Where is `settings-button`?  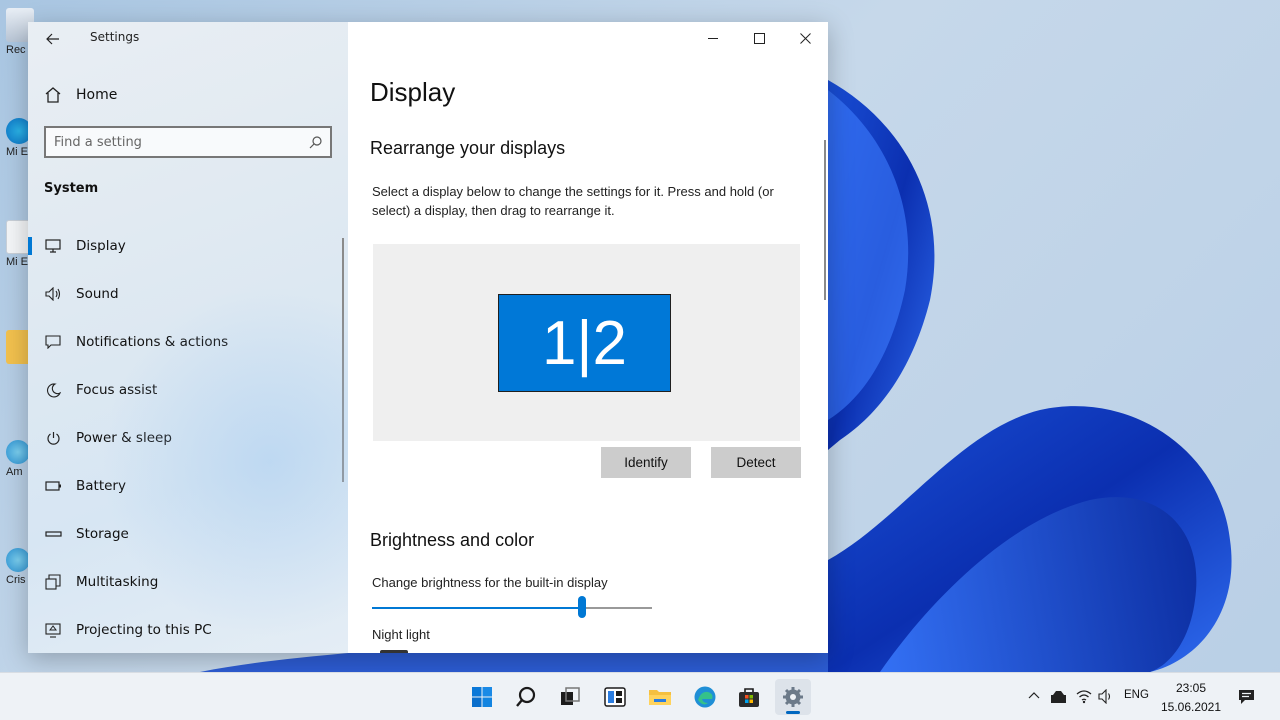
settings-button is located at coordinates (793, 697).